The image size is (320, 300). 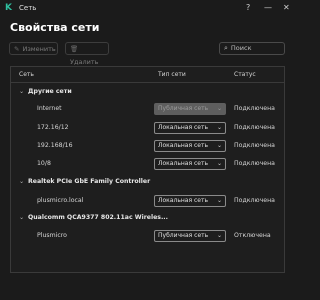 I want to click on window-title: Сеть, so click(x=28, y=8).